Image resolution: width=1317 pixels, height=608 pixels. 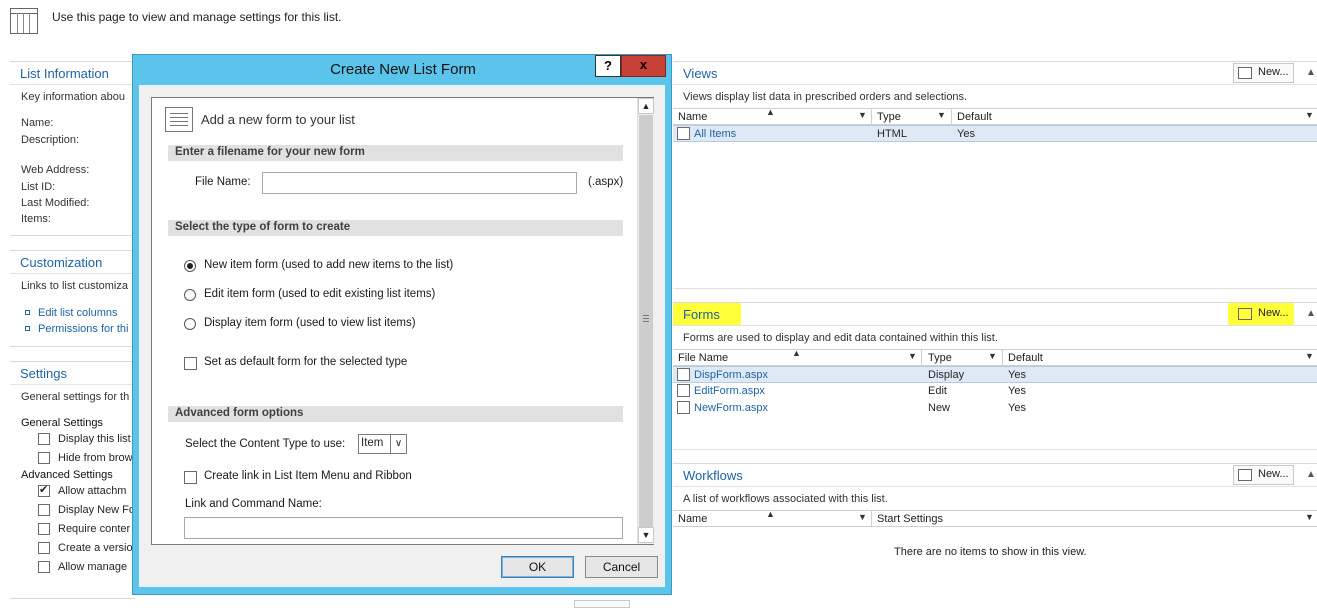 What do you see at coordinates (889, 117) in the screenshot?
I see `views-col-type: Type` at bounding box center [889, 117].